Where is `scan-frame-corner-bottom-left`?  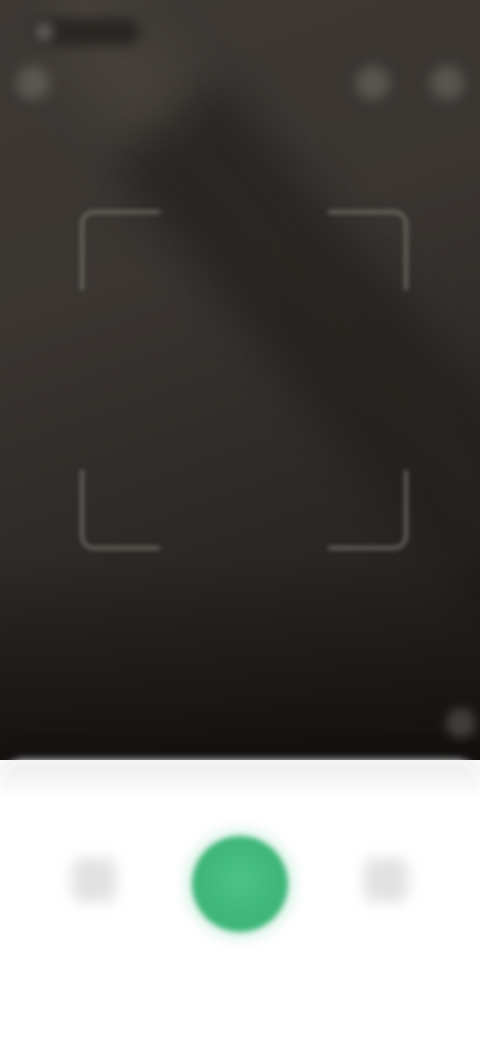
scan-frame-corner-bottom-left is located at coordinates (120, 510).